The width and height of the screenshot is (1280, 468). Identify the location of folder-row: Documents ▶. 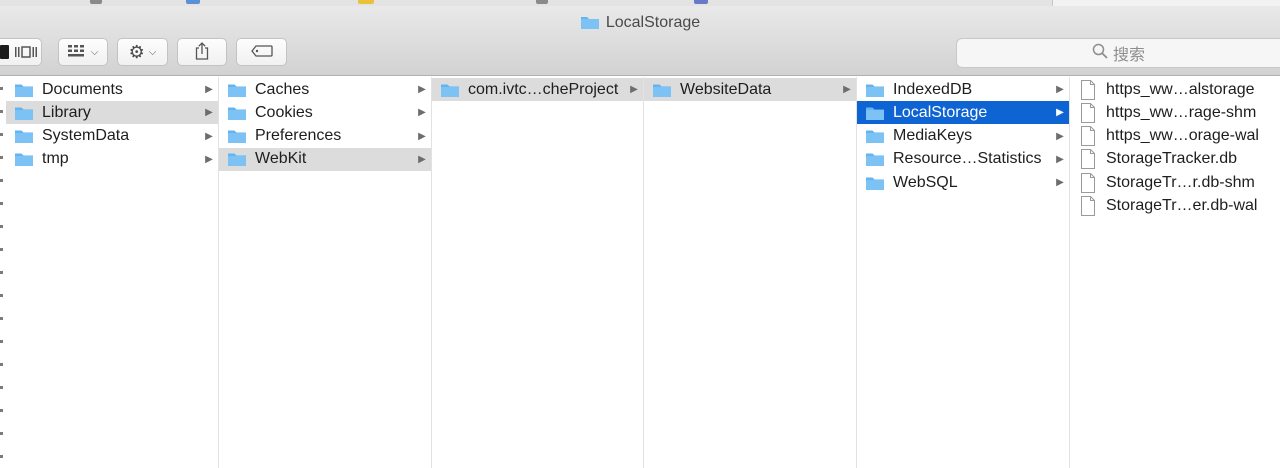
(112, 89).